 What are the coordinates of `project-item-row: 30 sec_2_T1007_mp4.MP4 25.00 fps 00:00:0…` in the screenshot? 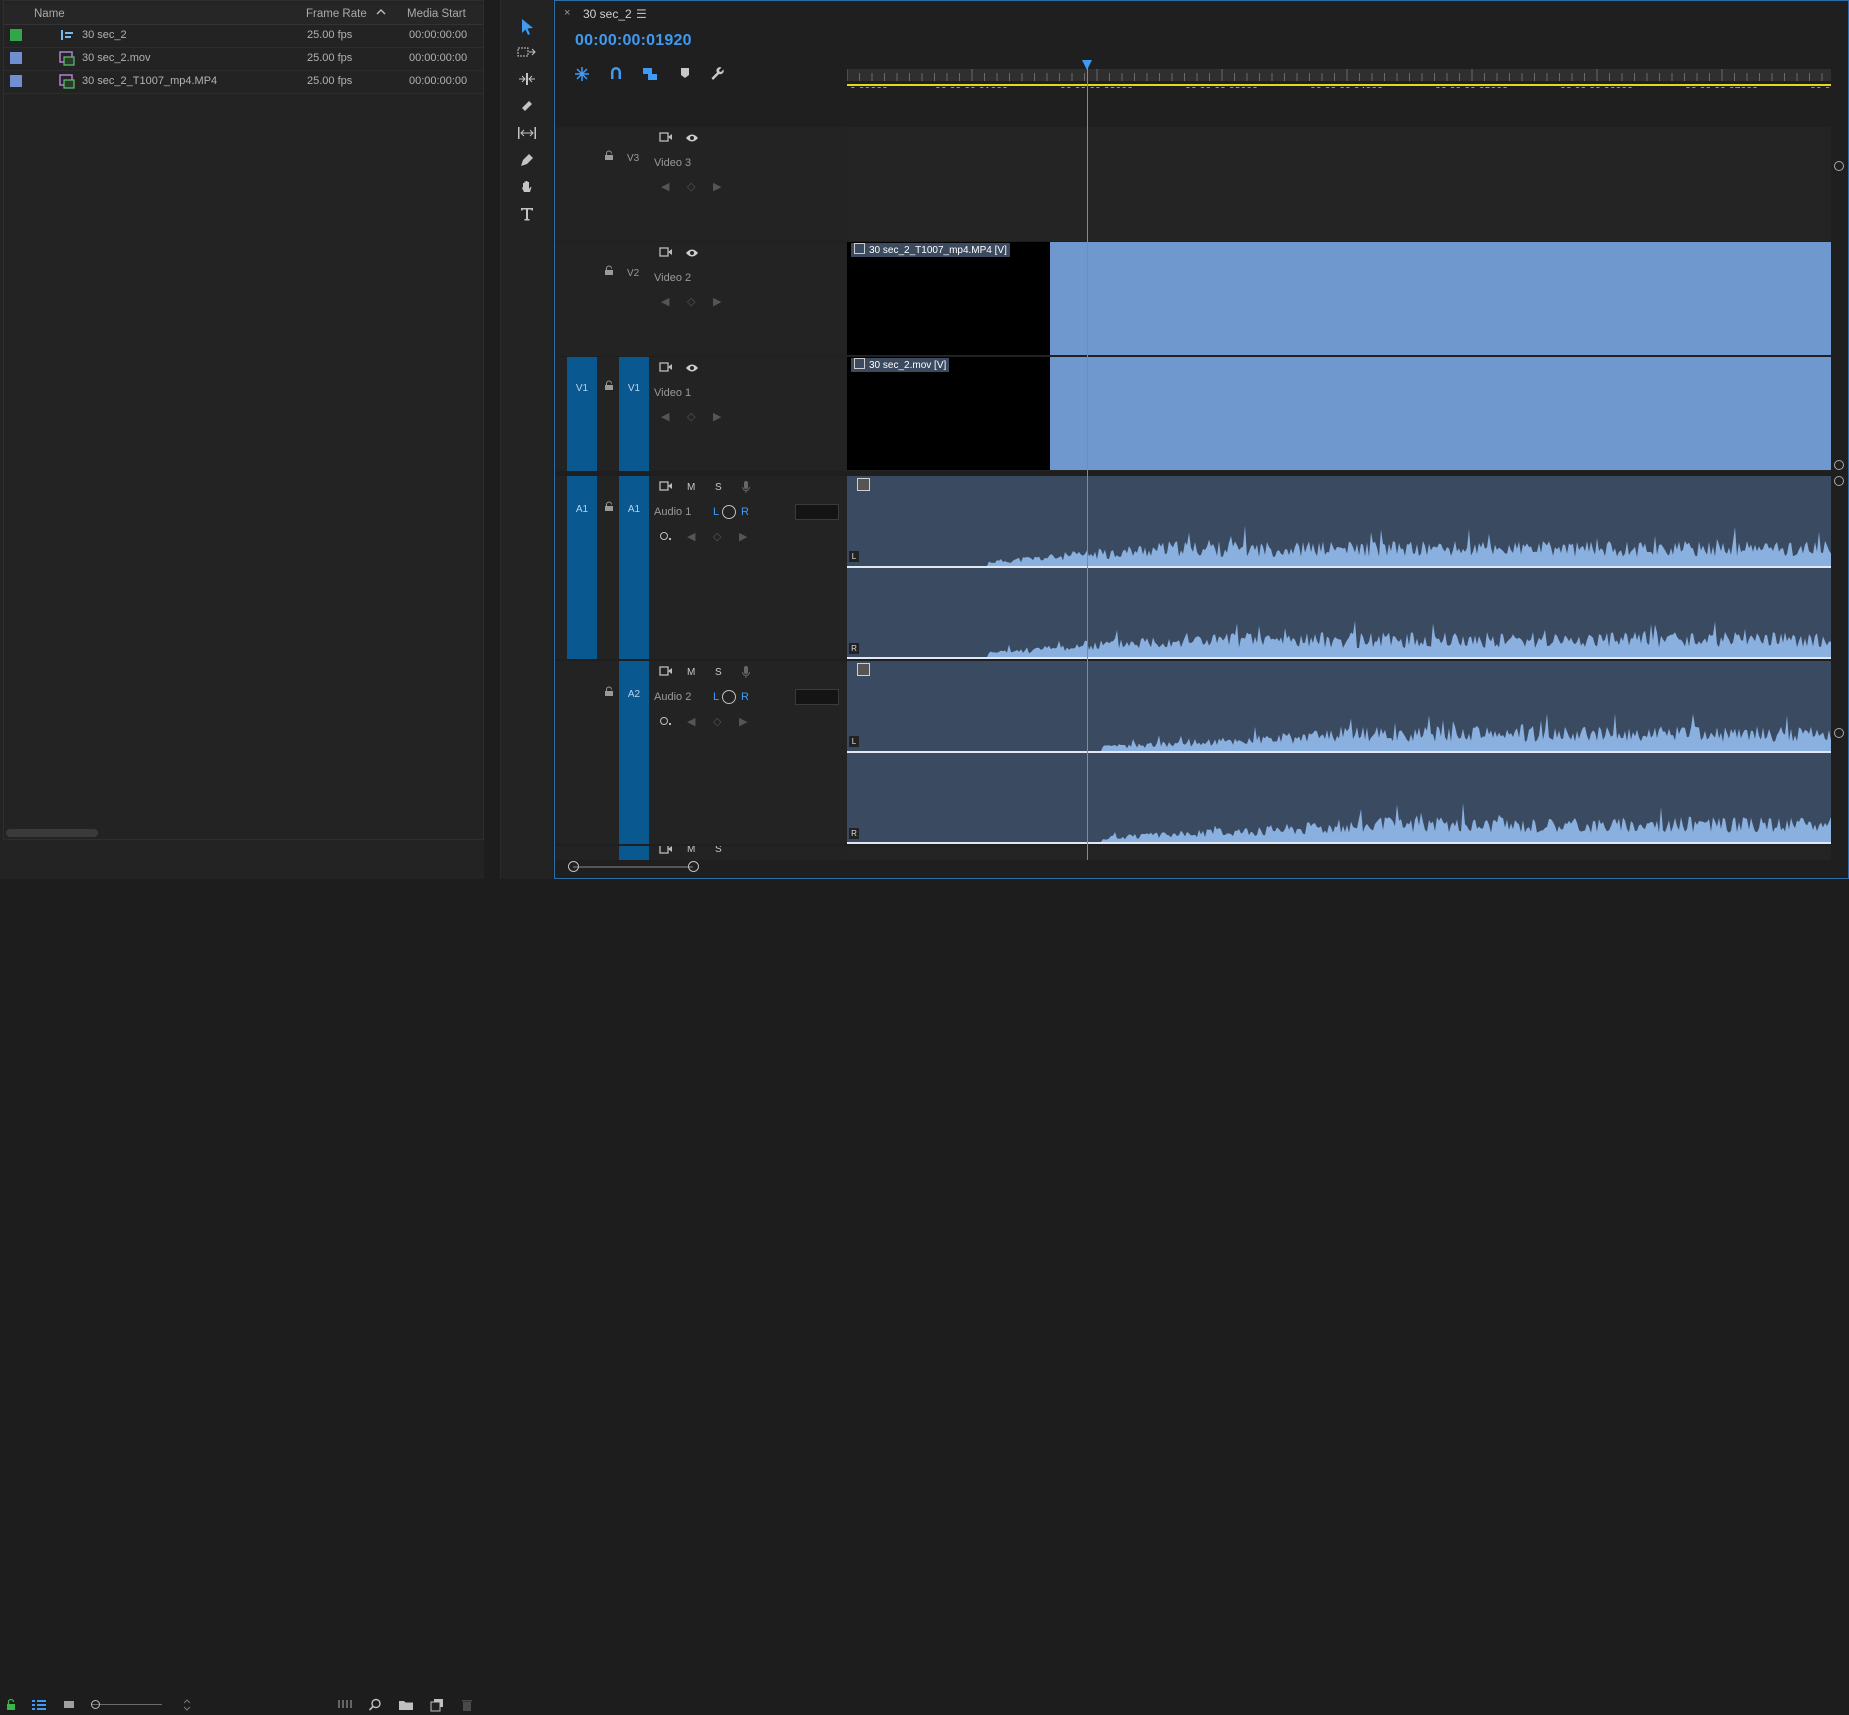 It's located at (243, 82).